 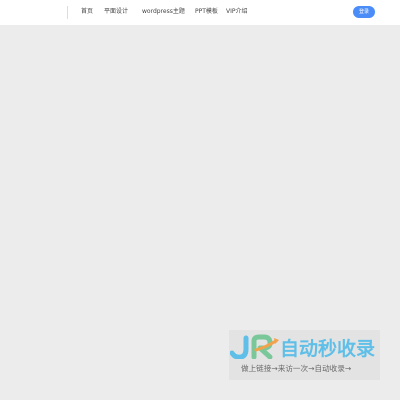 I want to click on nav-item-home: 首页, so click(x=87, y=12).